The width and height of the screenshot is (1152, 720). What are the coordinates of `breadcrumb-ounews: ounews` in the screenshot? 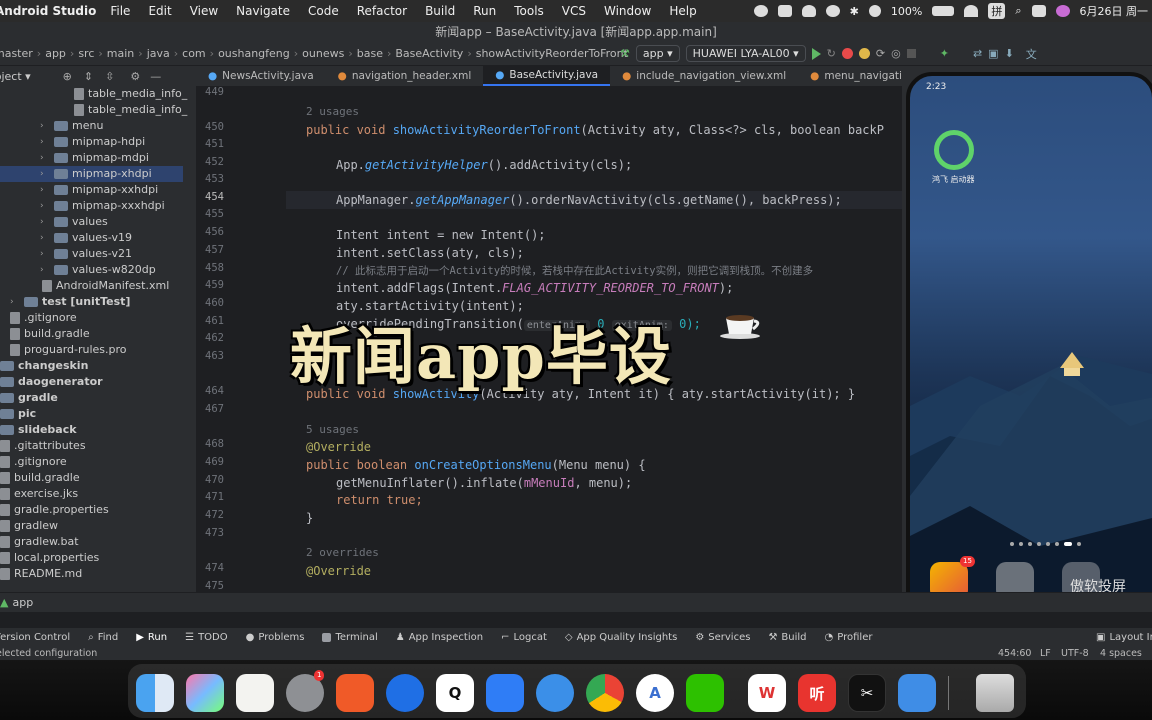 It's located at (323, 53).